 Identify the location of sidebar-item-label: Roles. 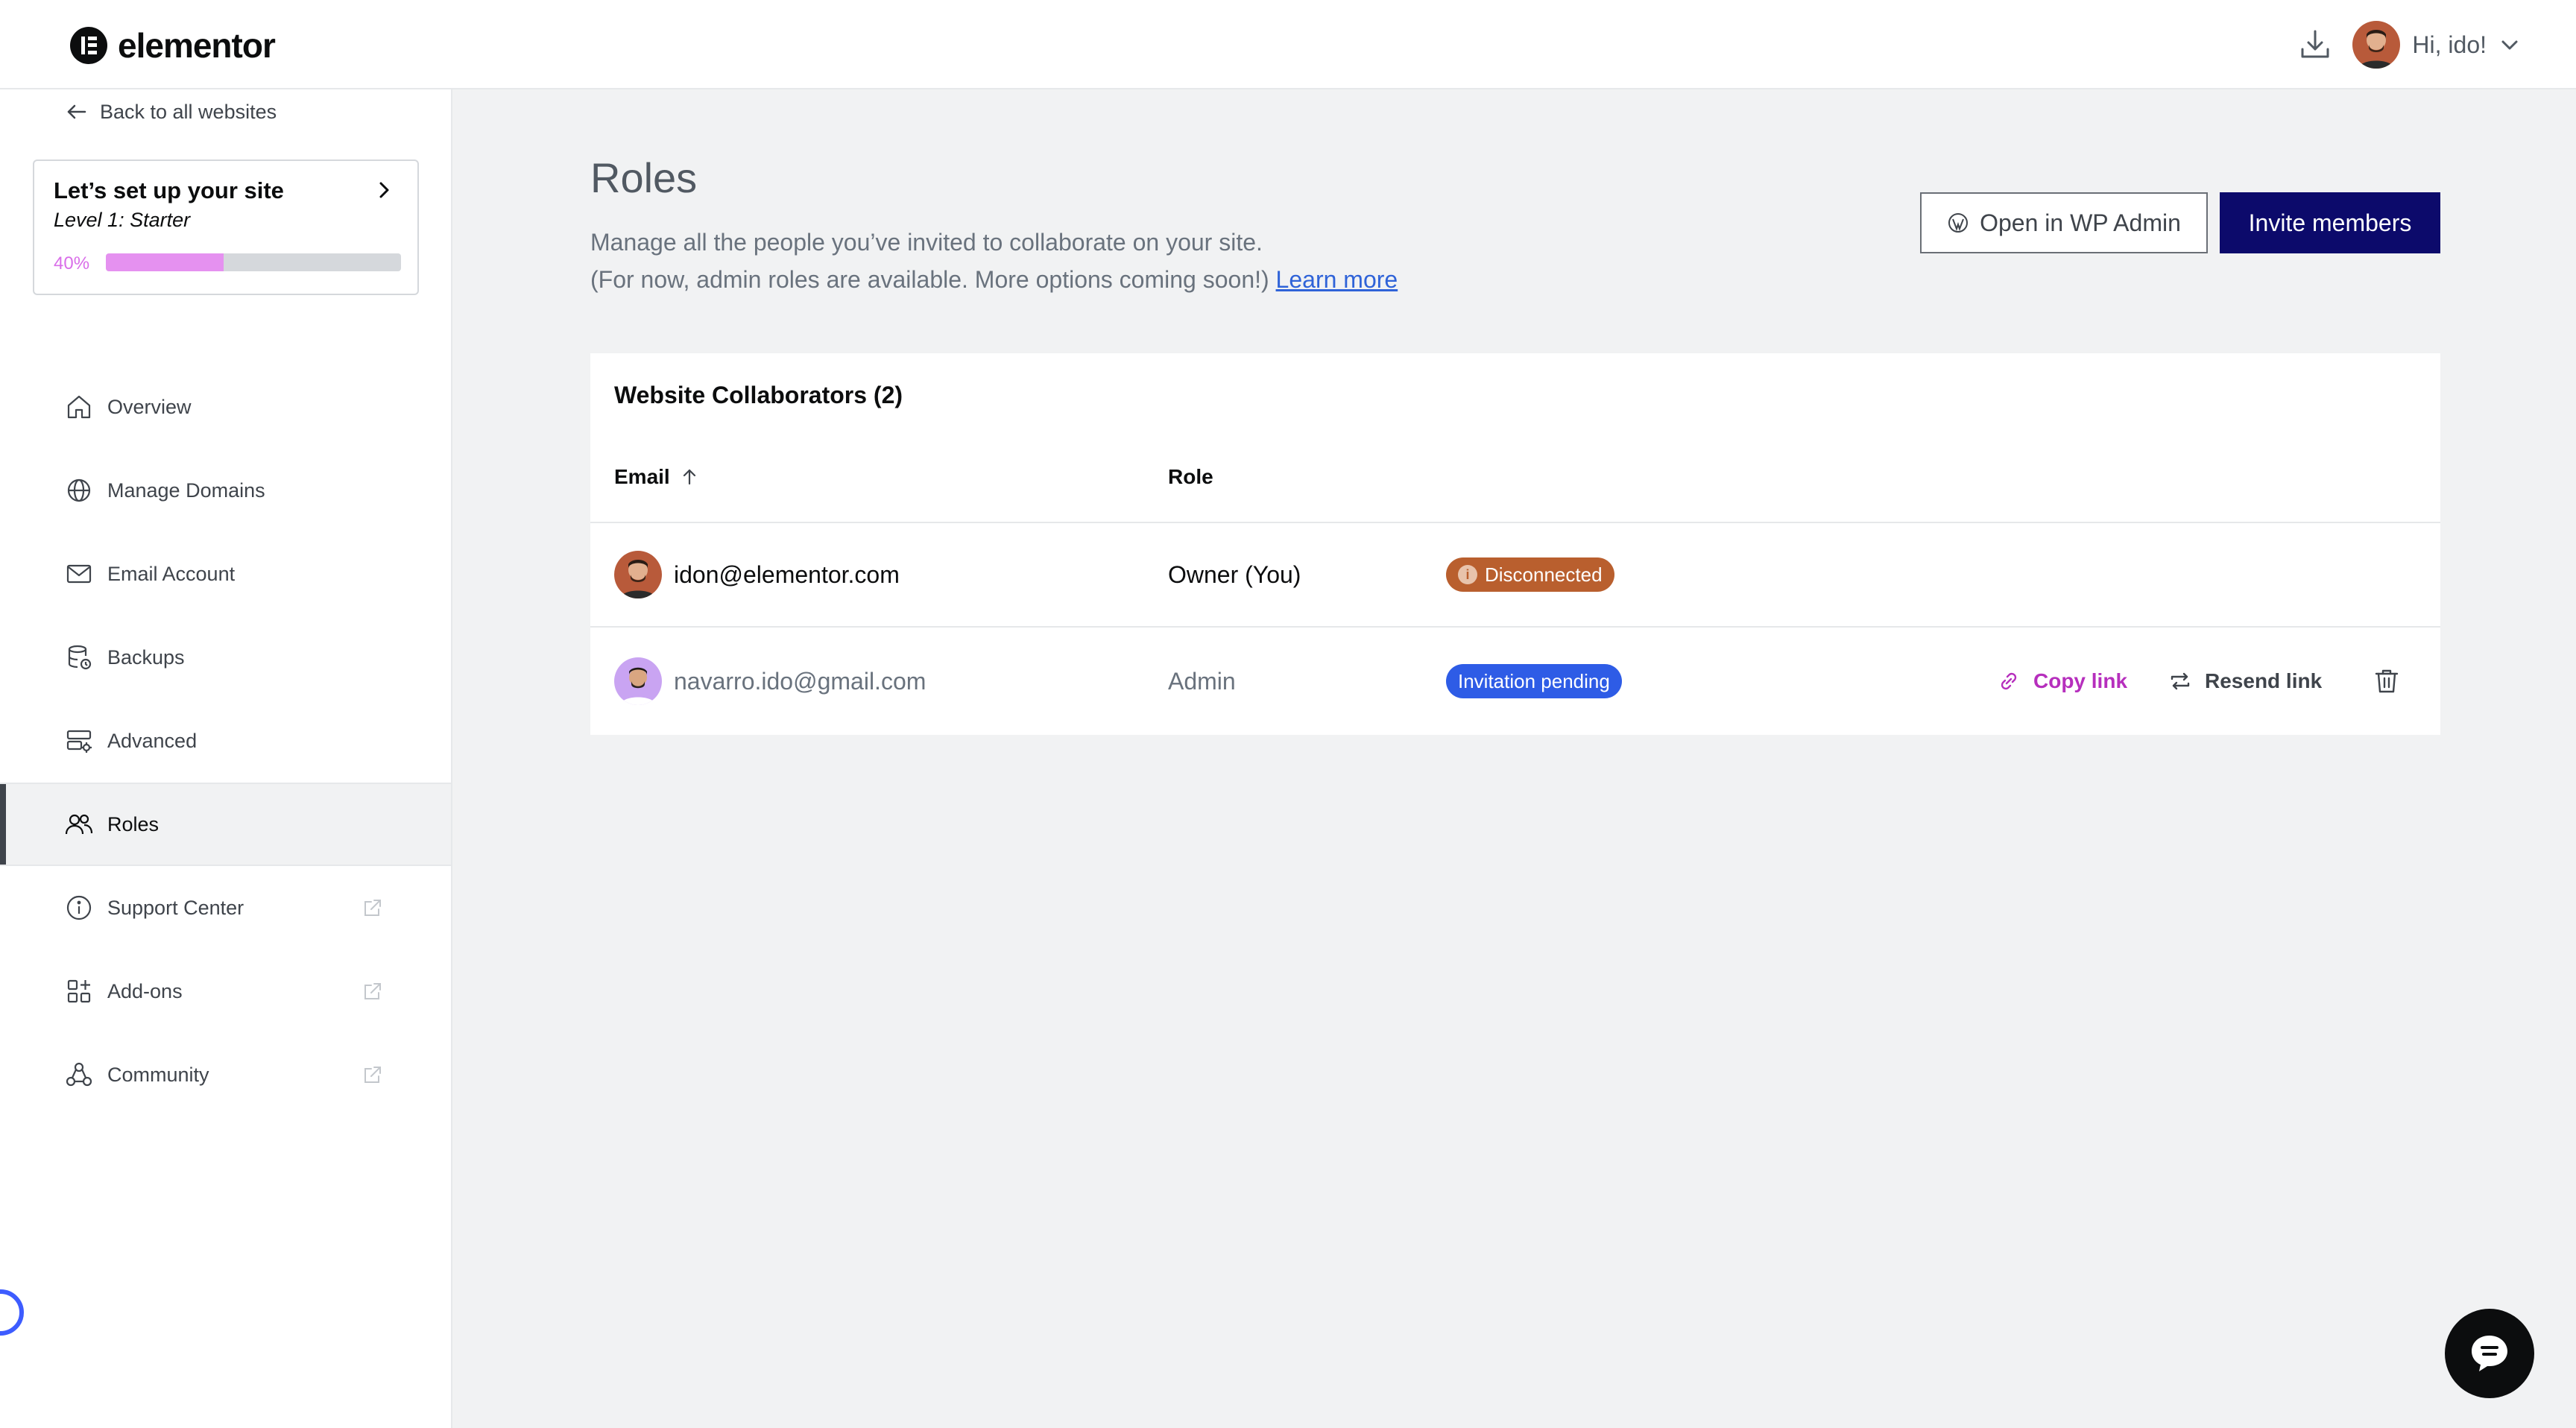
(133, 823).